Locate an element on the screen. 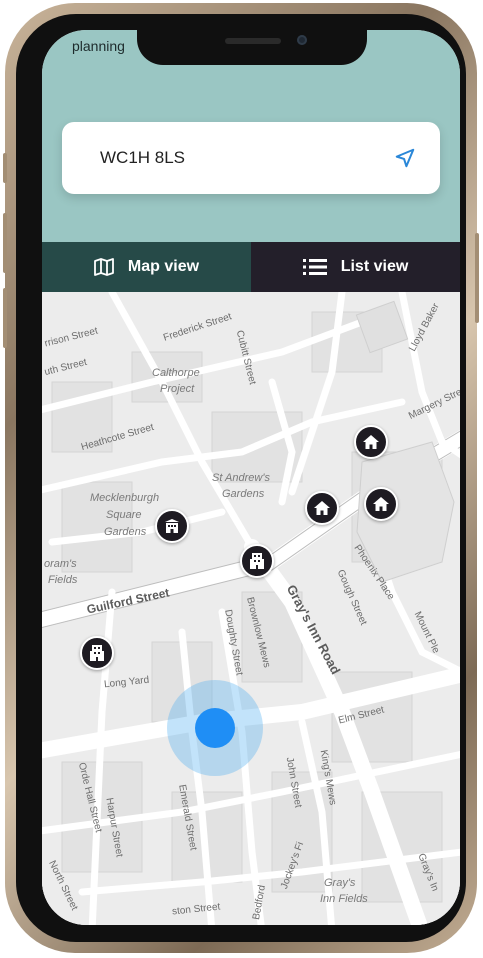 Image resolution: width=483 pixels, height=958 pixels. map-place-label: Gray's is located at coordinates (340, 883).